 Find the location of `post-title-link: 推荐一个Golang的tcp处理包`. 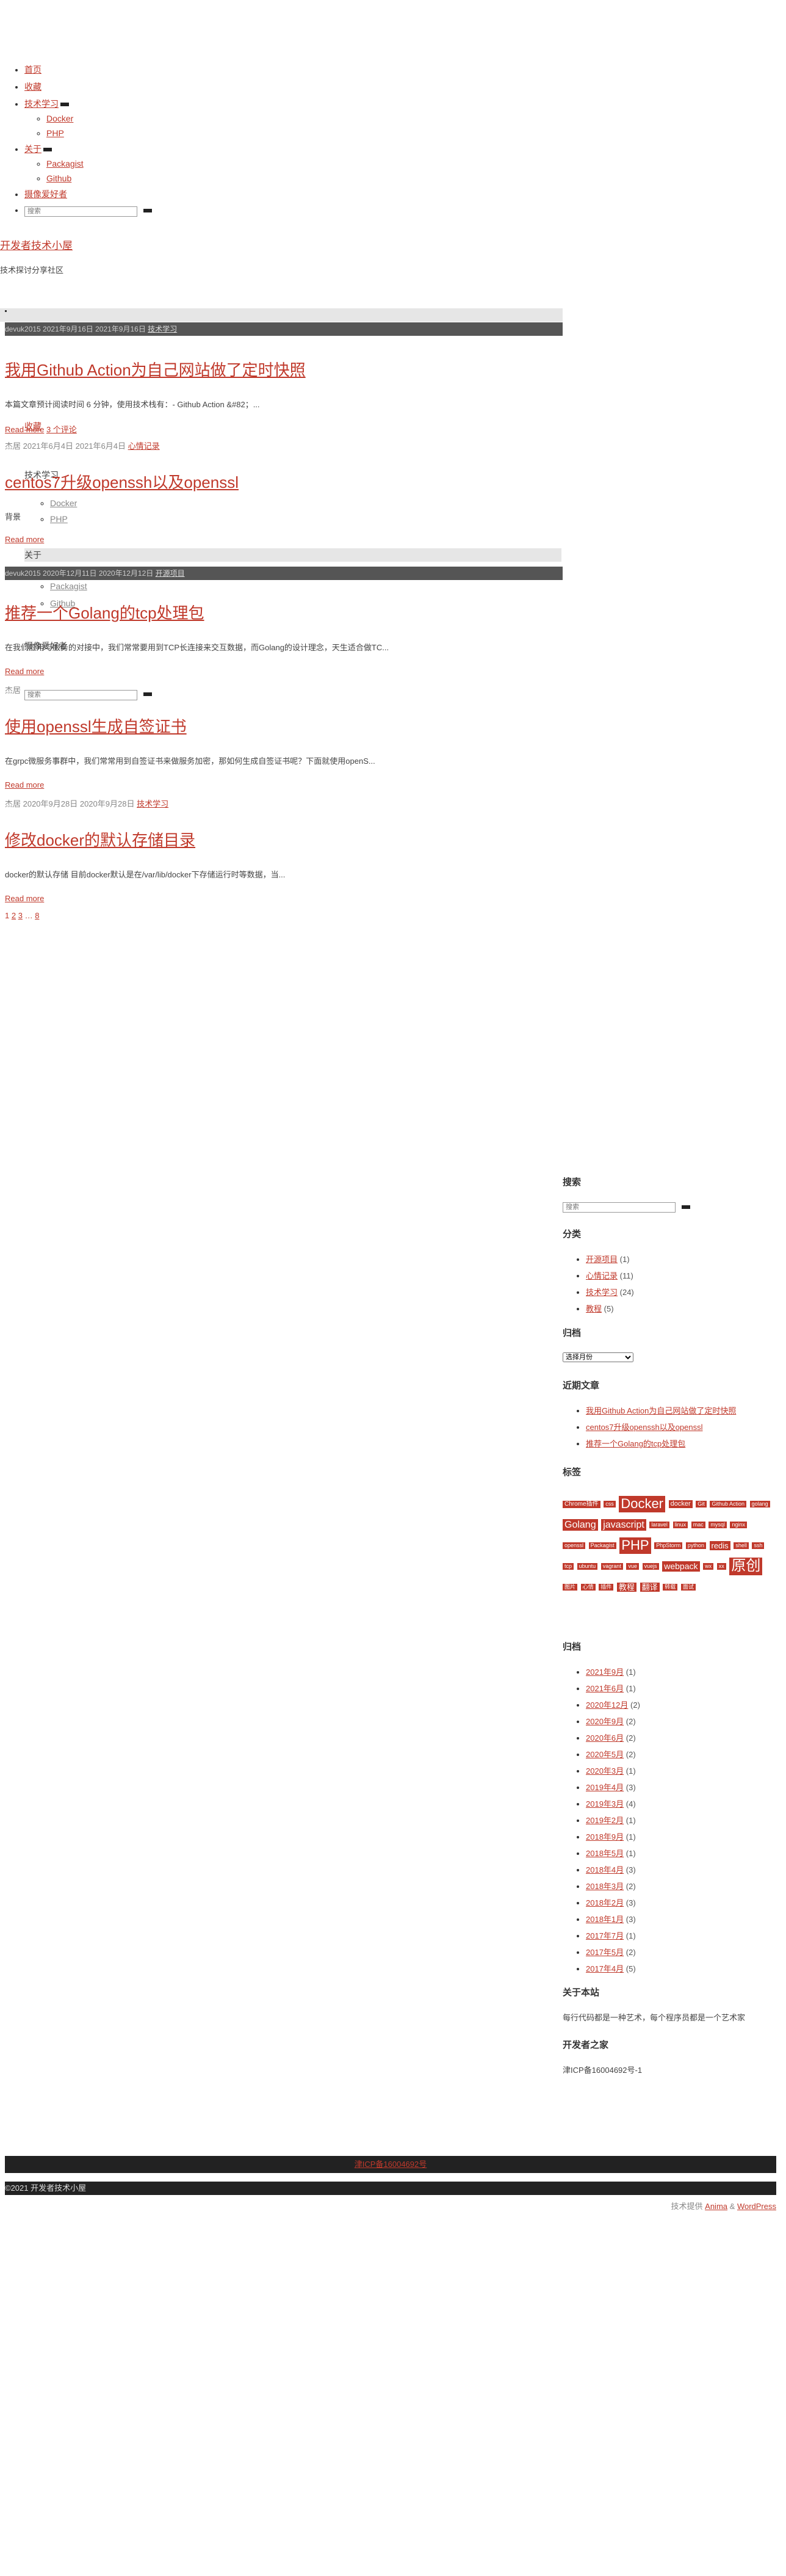

post-title-link: 推荐一个Golang的tcp处理包 is located at coordinates (104, 613).